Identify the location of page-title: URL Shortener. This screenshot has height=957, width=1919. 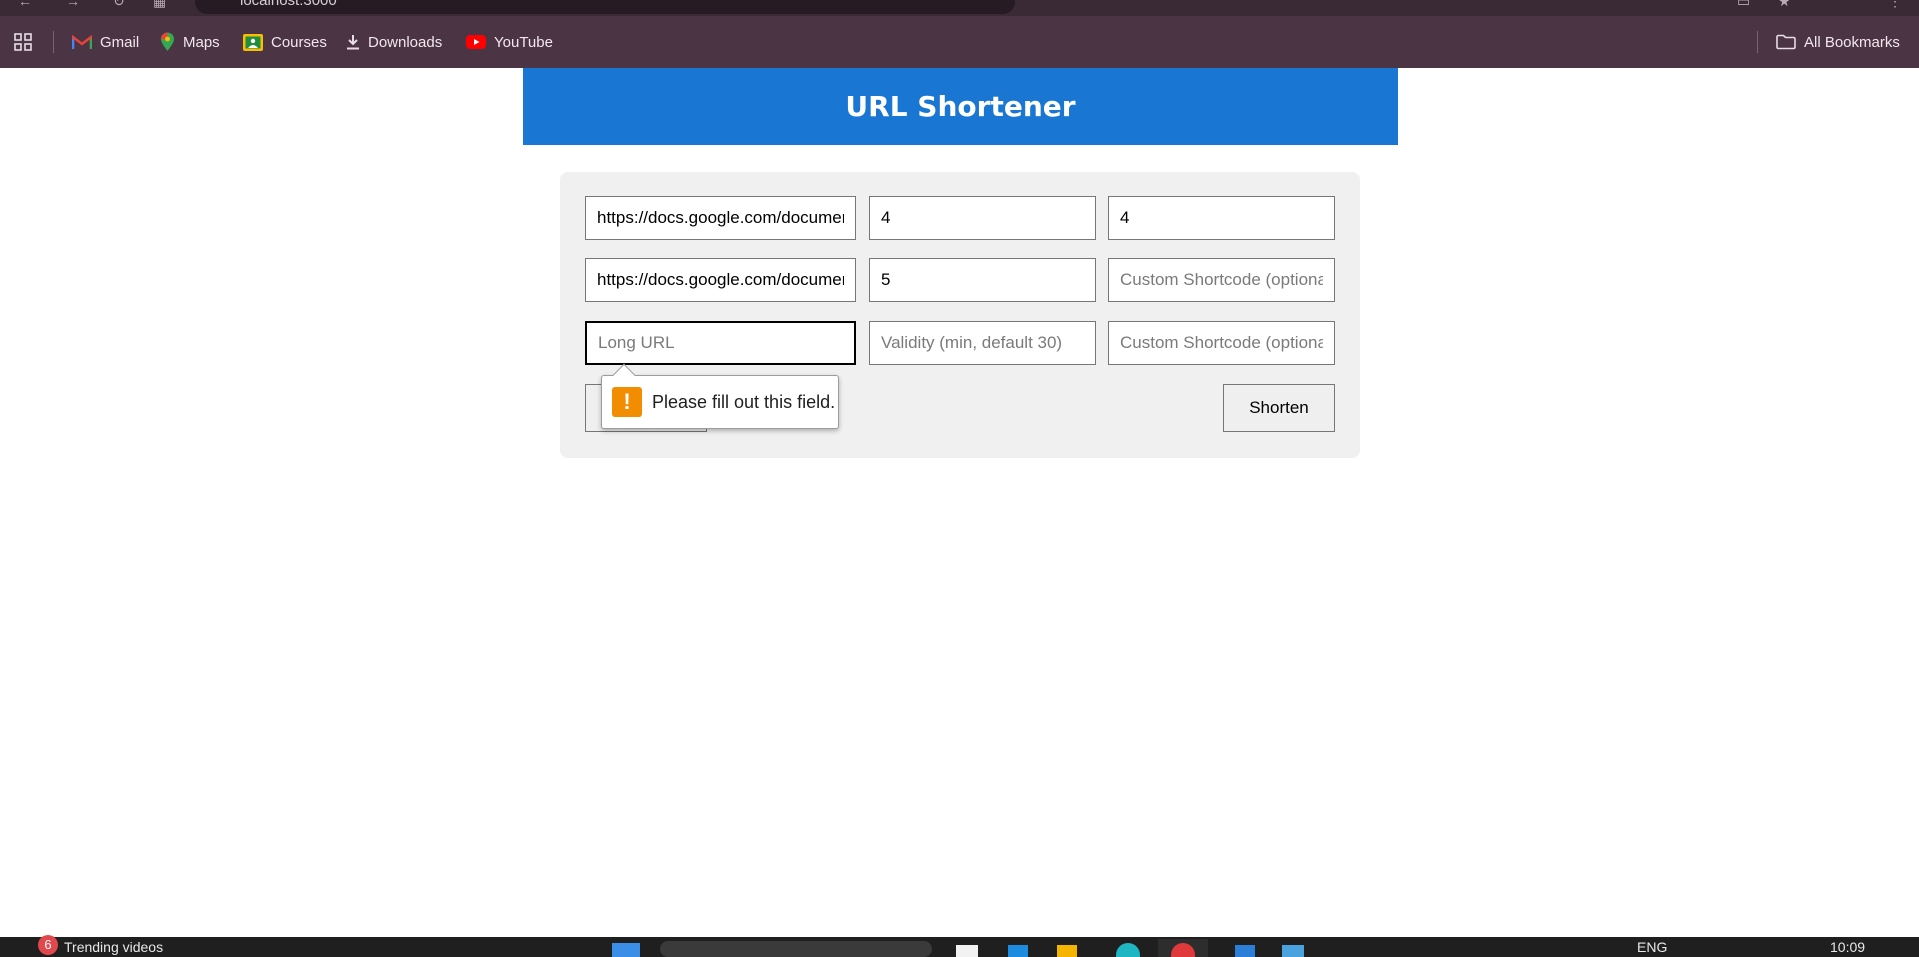
(960, 106).